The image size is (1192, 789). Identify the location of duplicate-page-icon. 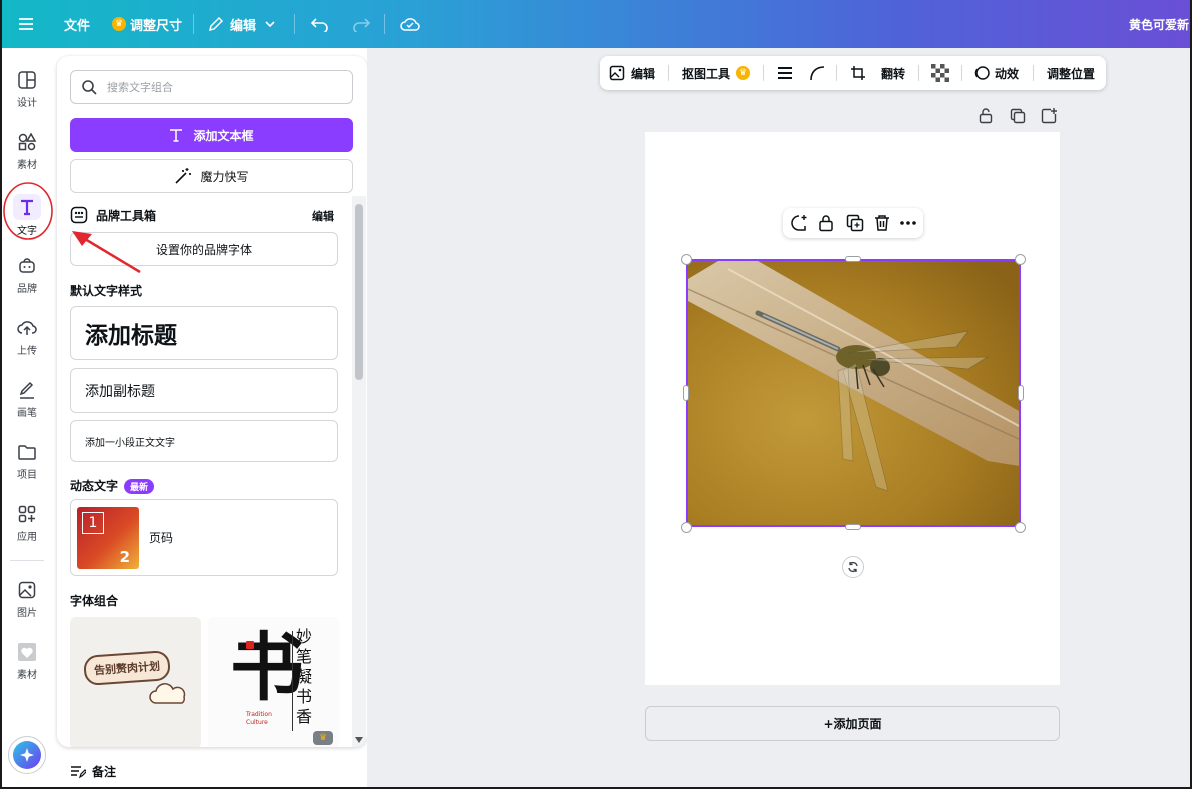
(1018, 116).